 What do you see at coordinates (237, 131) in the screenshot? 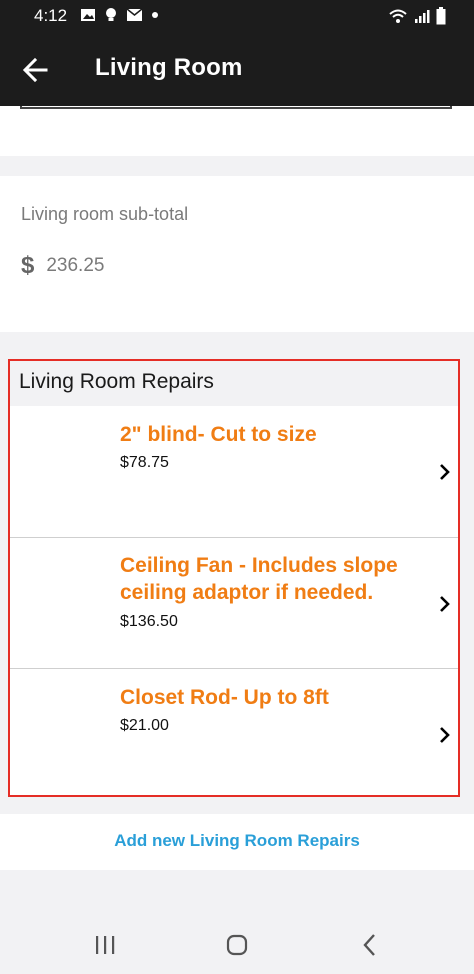
I see `top-strip` at bounding box center [237, 131].